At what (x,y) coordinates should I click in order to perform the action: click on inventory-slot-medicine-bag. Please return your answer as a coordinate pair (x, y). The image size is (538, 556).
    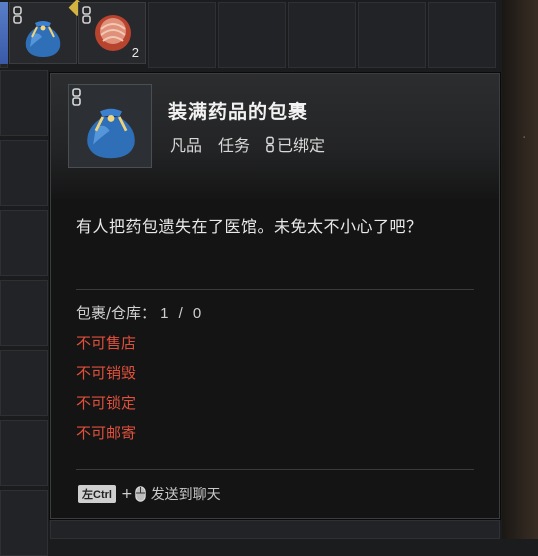
    Looking at the image, I should click on (47, 32).